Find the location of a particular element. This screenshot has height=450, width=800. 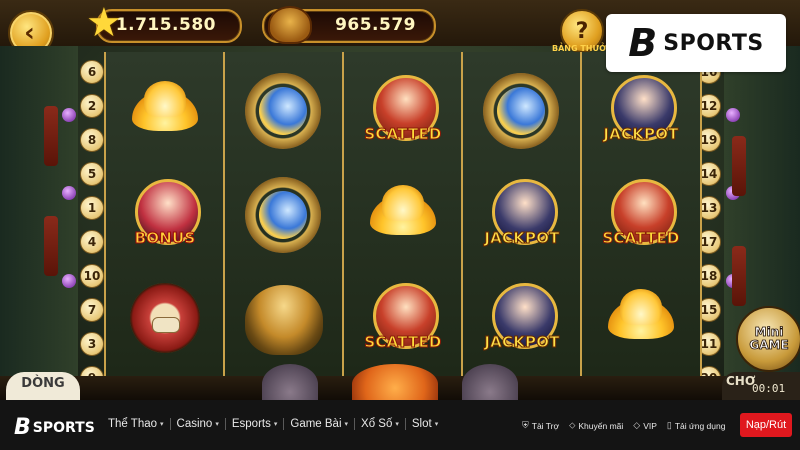

menu-item-label: Thể Thao is located at coordinates (133, 424).